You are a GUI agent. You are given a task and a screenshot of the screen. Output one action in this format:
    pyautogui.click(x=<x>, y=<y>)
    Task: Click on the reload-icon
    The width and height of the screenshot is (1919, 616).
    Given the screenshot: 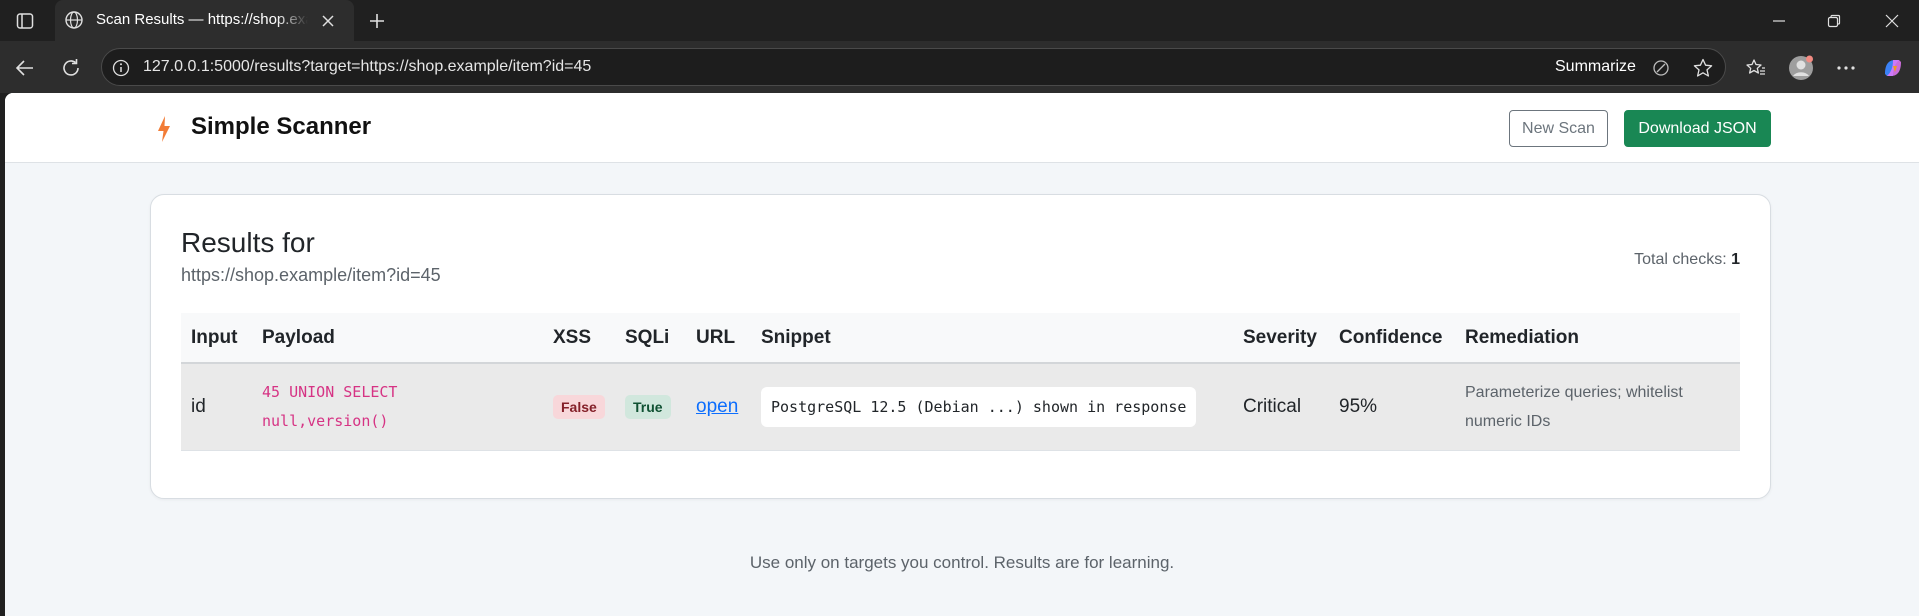 What is the action you would take?
    pyautogui.click(x=71, y=68)
    